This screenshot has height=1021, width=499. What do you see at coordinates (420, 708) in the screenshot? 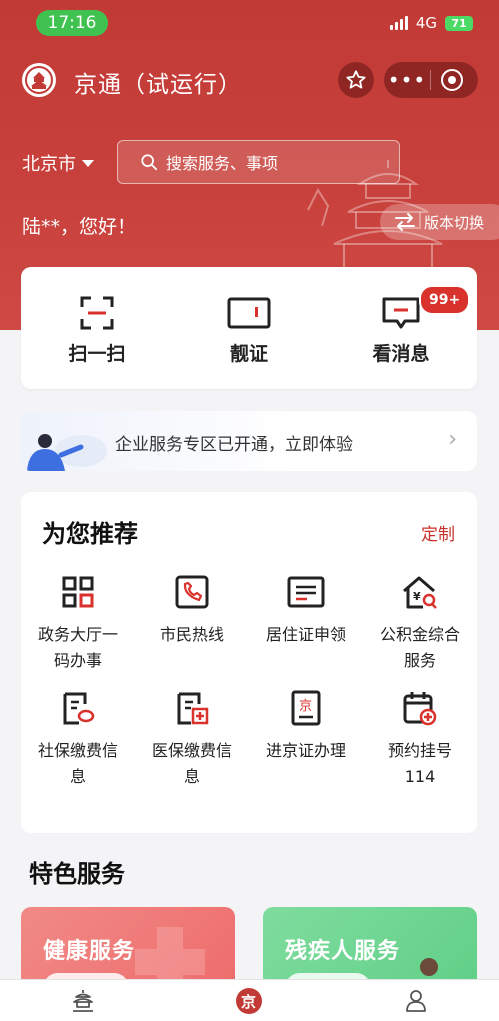
I see `calendar-add-icon` at bounding box center [420, 708].